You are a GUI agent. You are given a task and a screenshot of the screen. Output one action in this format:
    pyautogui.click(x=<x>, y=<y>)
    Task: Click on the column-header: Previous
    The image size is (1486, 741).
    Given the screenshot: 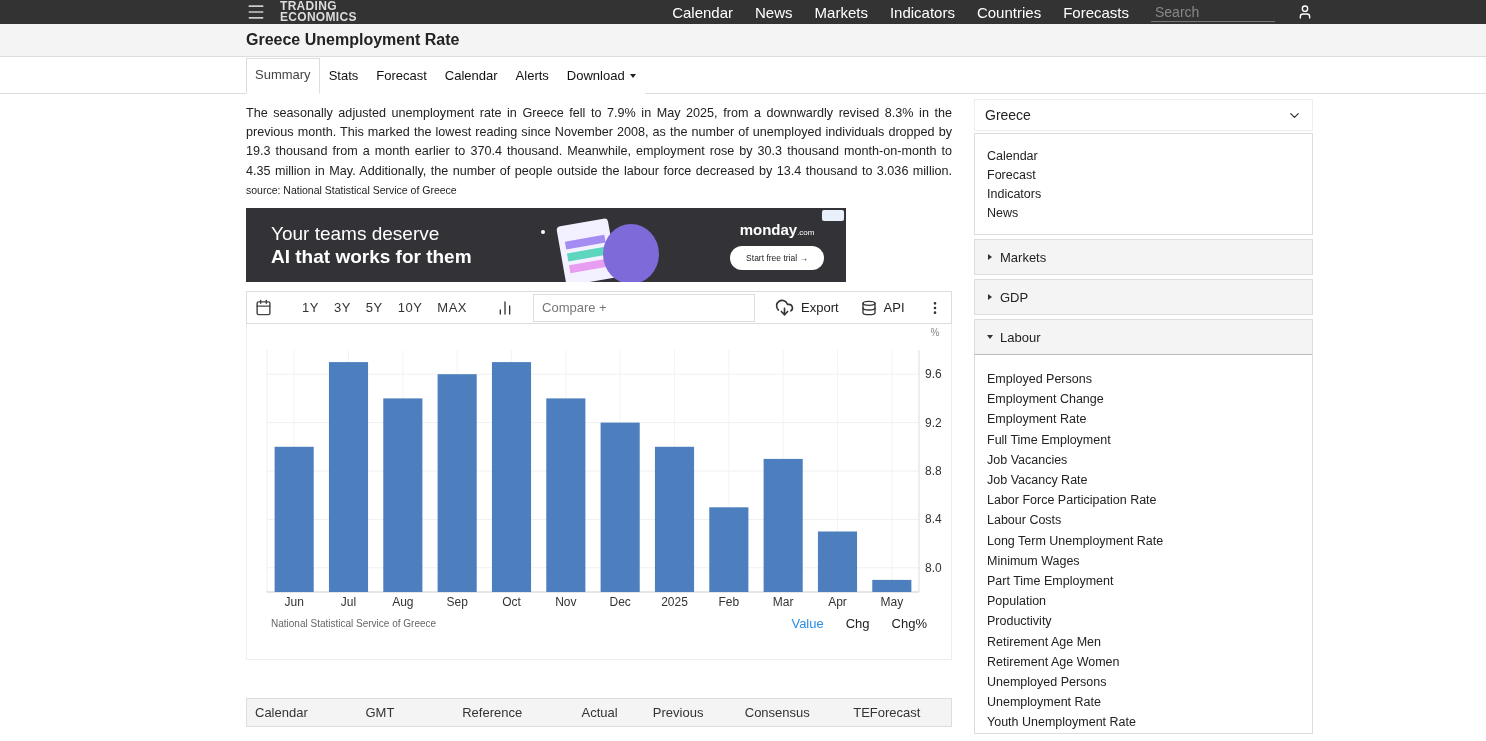 What is the action you would take?
    pyautogui.click(x=678, y=712)
    